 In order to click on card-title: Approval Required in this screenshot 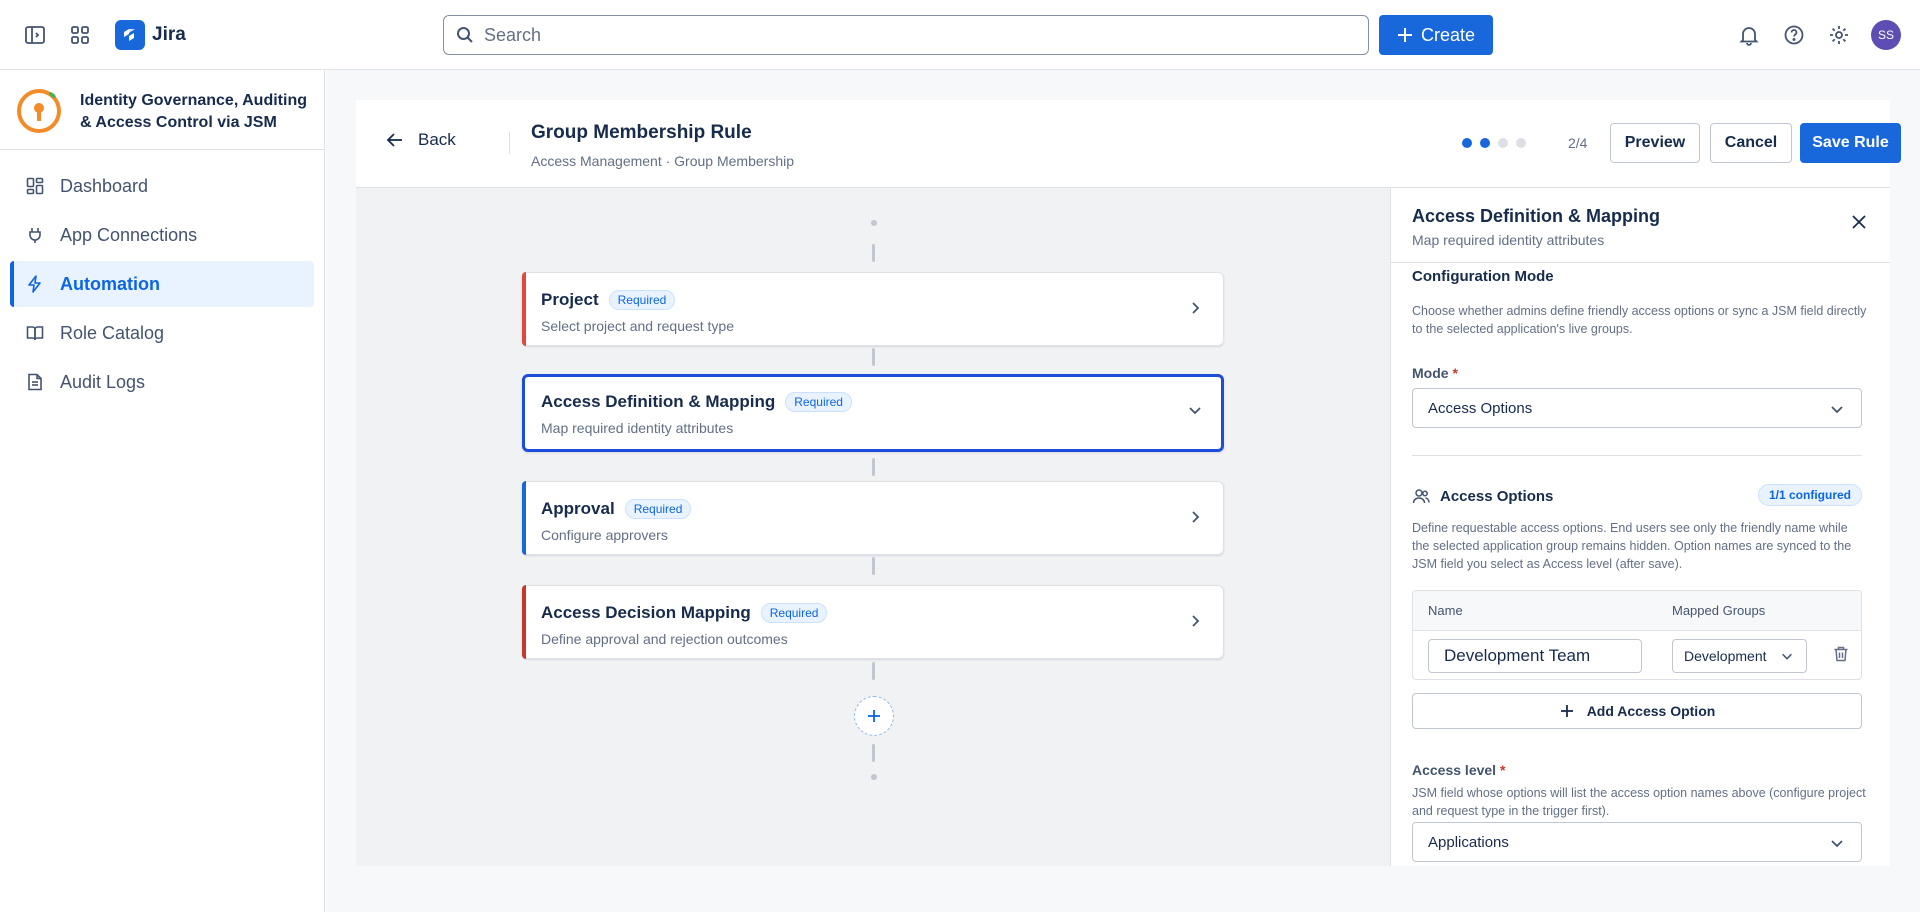, I will do `click(616, 509)`.